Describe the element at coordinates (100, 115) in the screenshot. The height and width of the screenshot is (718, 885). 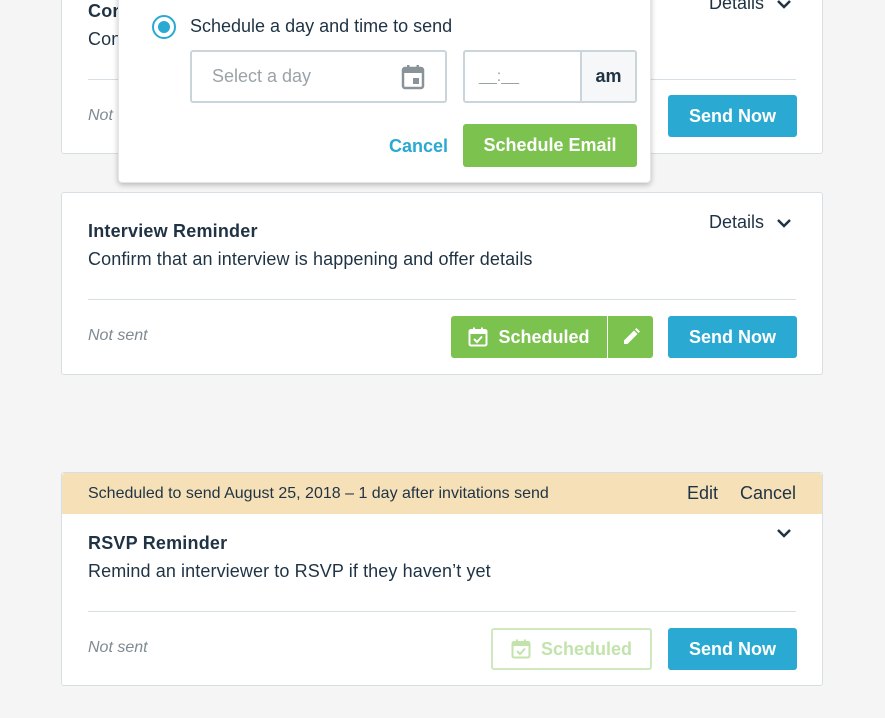
I see `send-status: Not` at that location.